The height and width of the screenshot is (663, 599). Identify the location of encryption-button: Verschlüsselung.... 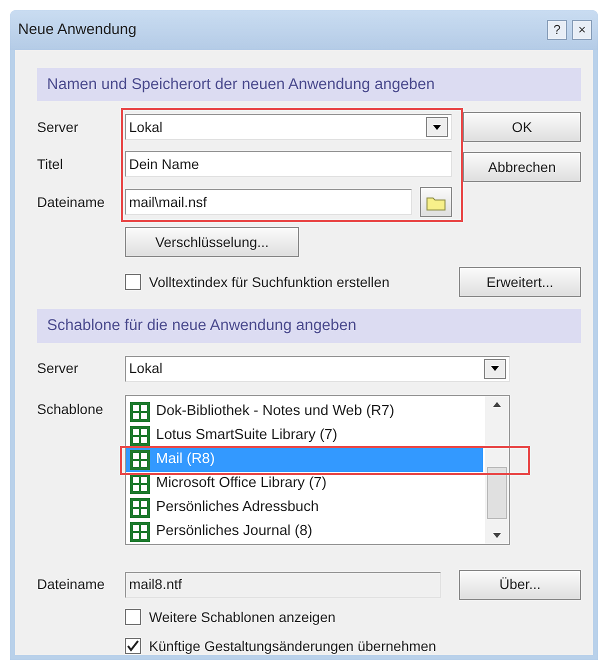
(212, 242).